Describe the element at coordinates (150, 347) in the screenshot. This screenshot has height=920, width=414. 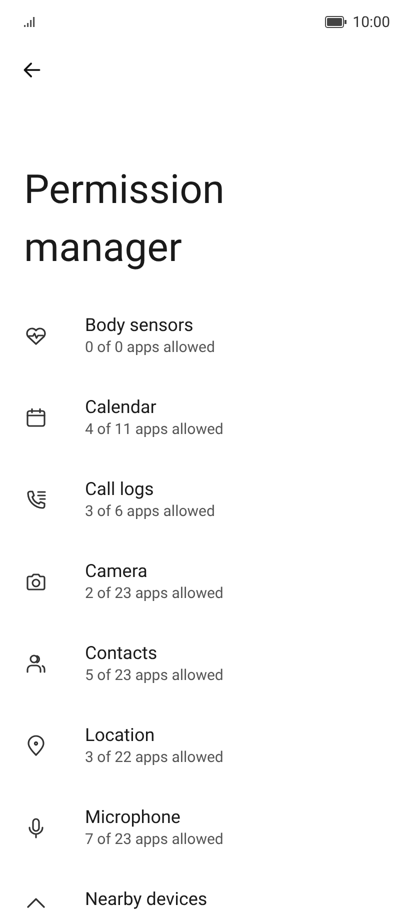
I see `permission-count: 0 of 0 apps allowed` at that location.